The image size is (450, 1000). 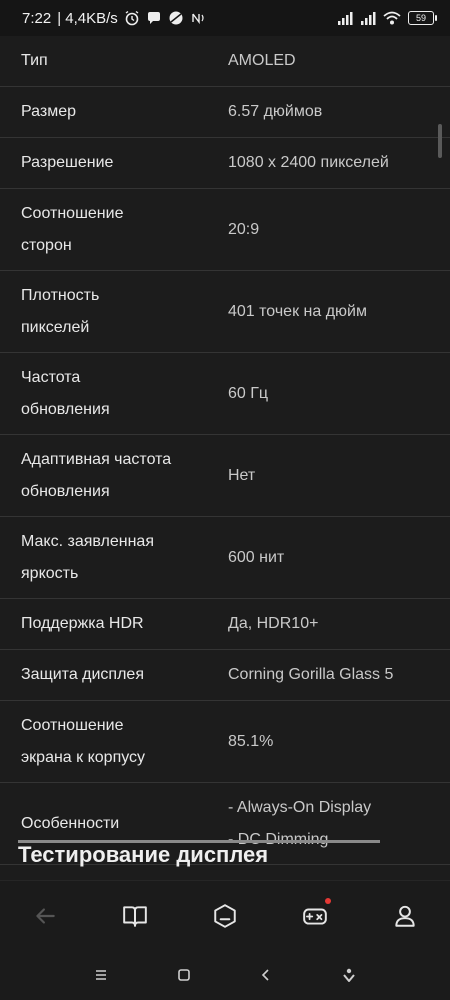 I want to click on spec-label: Соотношение сторон, so click(x=114, y=230).